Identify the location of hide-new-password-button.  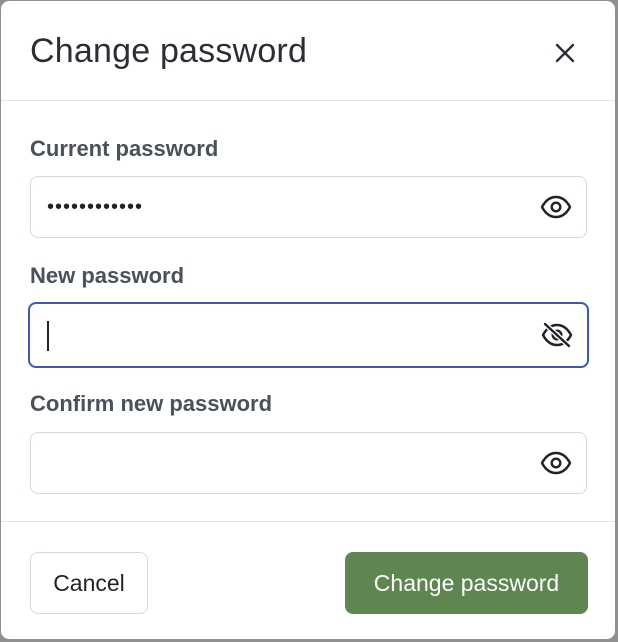
(557, 335).